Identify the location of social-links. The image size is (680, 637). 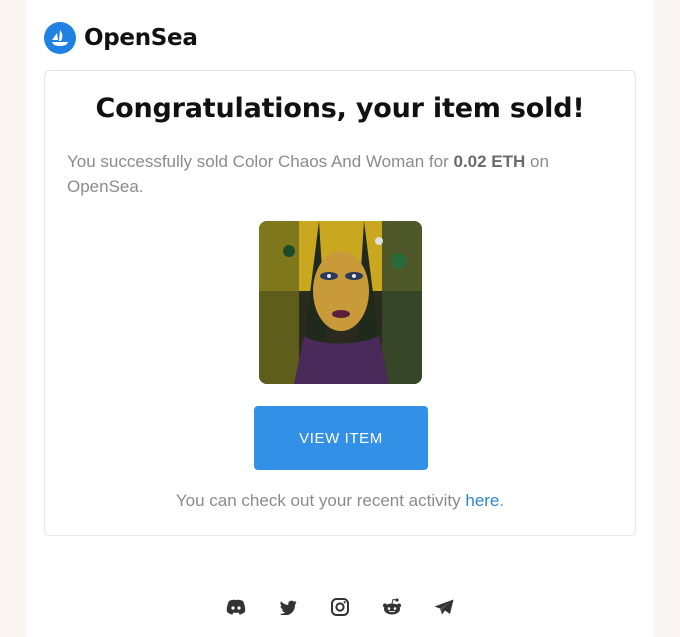
(340, 607).